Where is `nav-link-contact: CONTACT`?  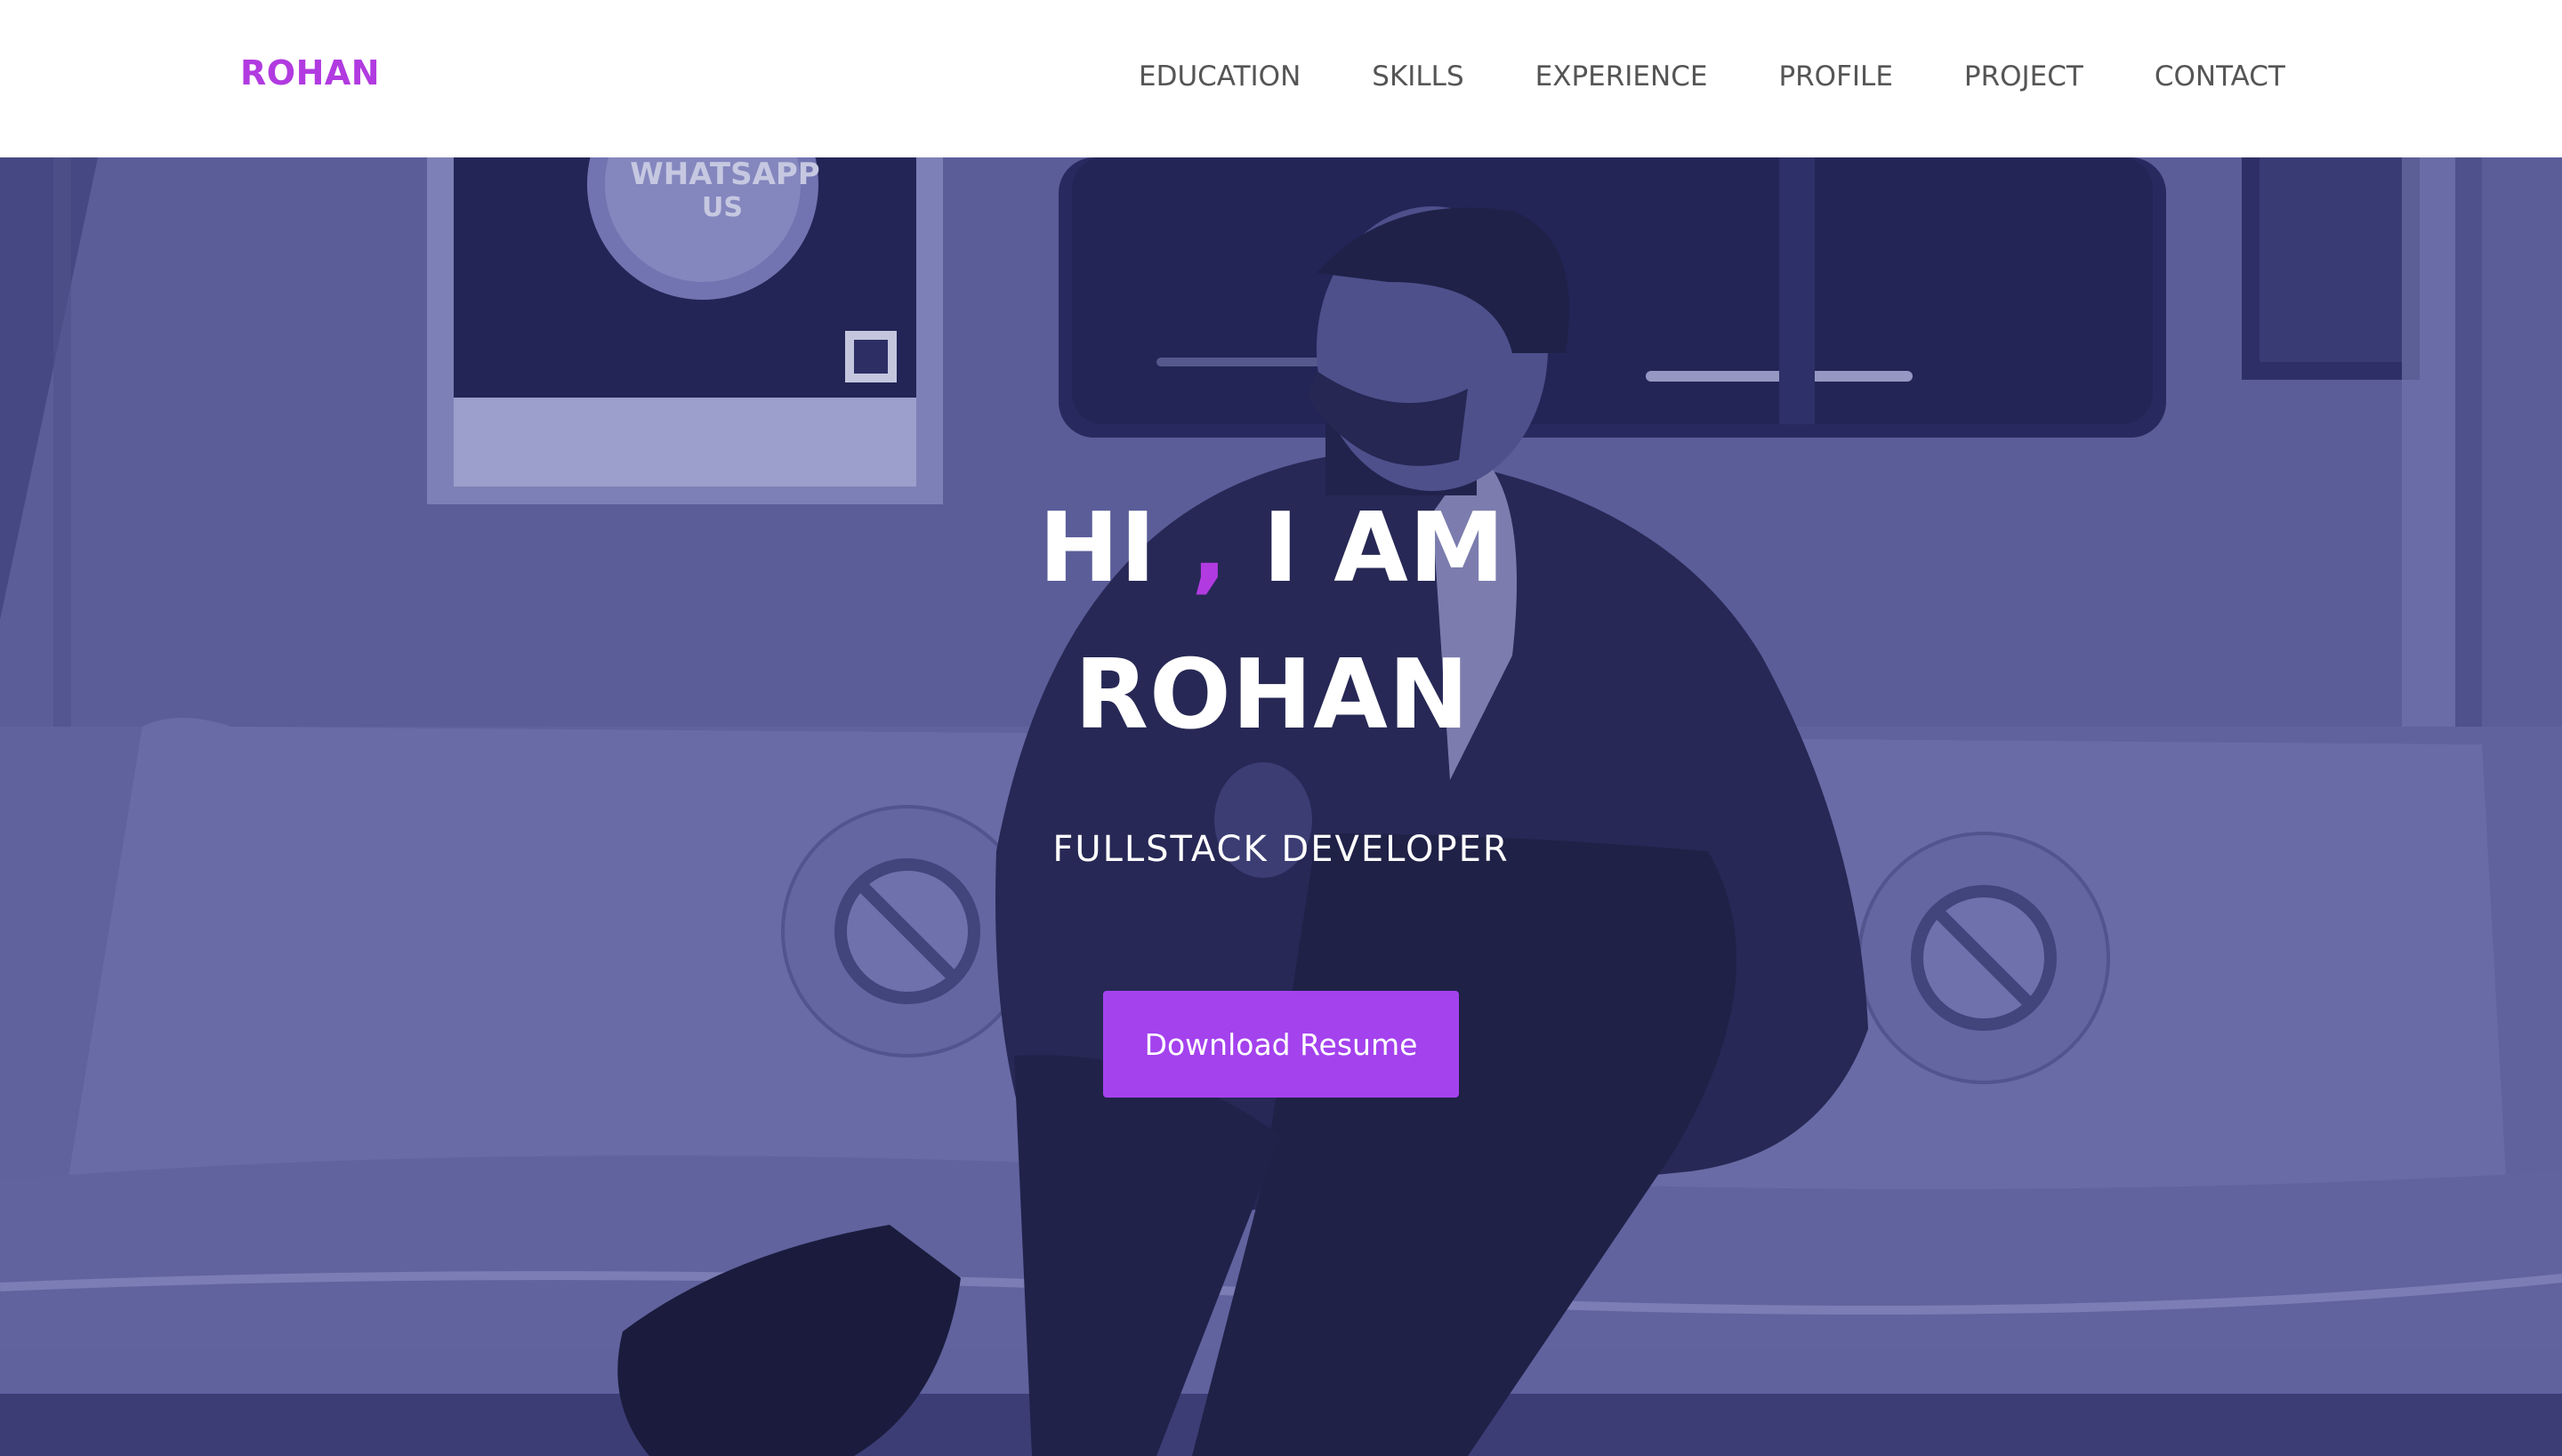
nav-link-contact: CONTACT is located at coordinates (2220, 76).